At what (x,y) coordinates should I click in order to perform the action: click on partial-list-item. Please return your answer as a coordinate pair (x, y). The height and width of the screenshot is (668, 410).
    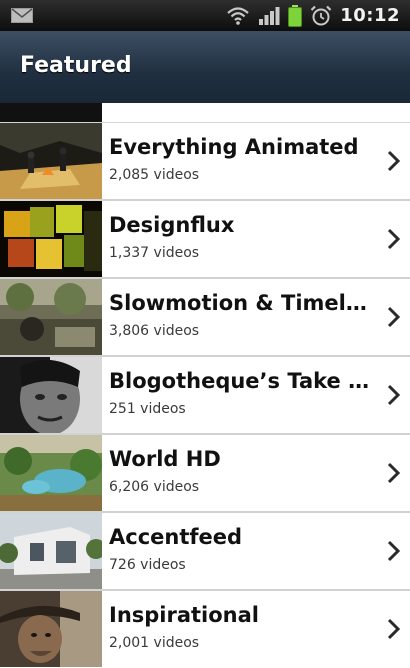
    Looking at the image, I should click on (205, 113).